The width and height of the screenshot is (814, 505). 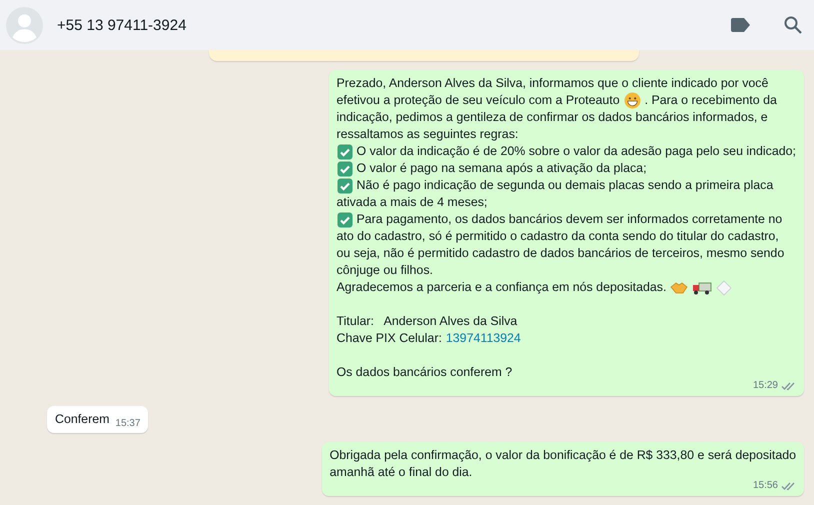 What do you see at coordinates (560, 253) in the screenshot?
I see `message-text: ou seja, não é permitido cadastro de dados bancários de terceiros, mesmo sendo` at bounding box center [560, 253].